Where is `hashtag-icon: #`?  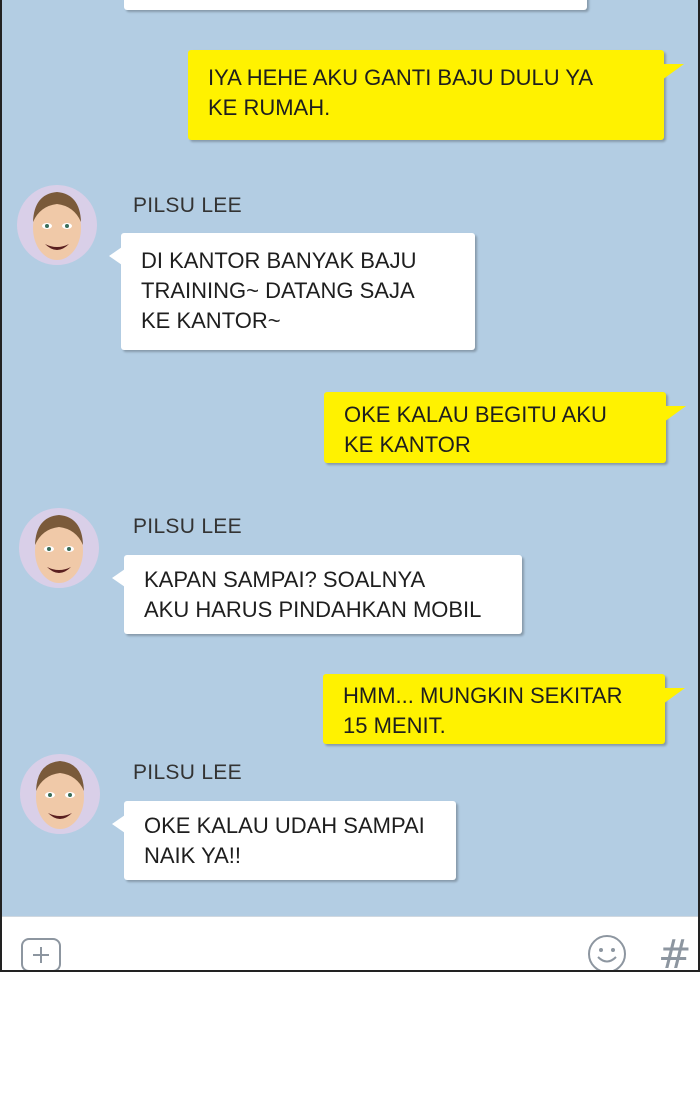
hashtag-icon: # is located at coordinates (675, 952).